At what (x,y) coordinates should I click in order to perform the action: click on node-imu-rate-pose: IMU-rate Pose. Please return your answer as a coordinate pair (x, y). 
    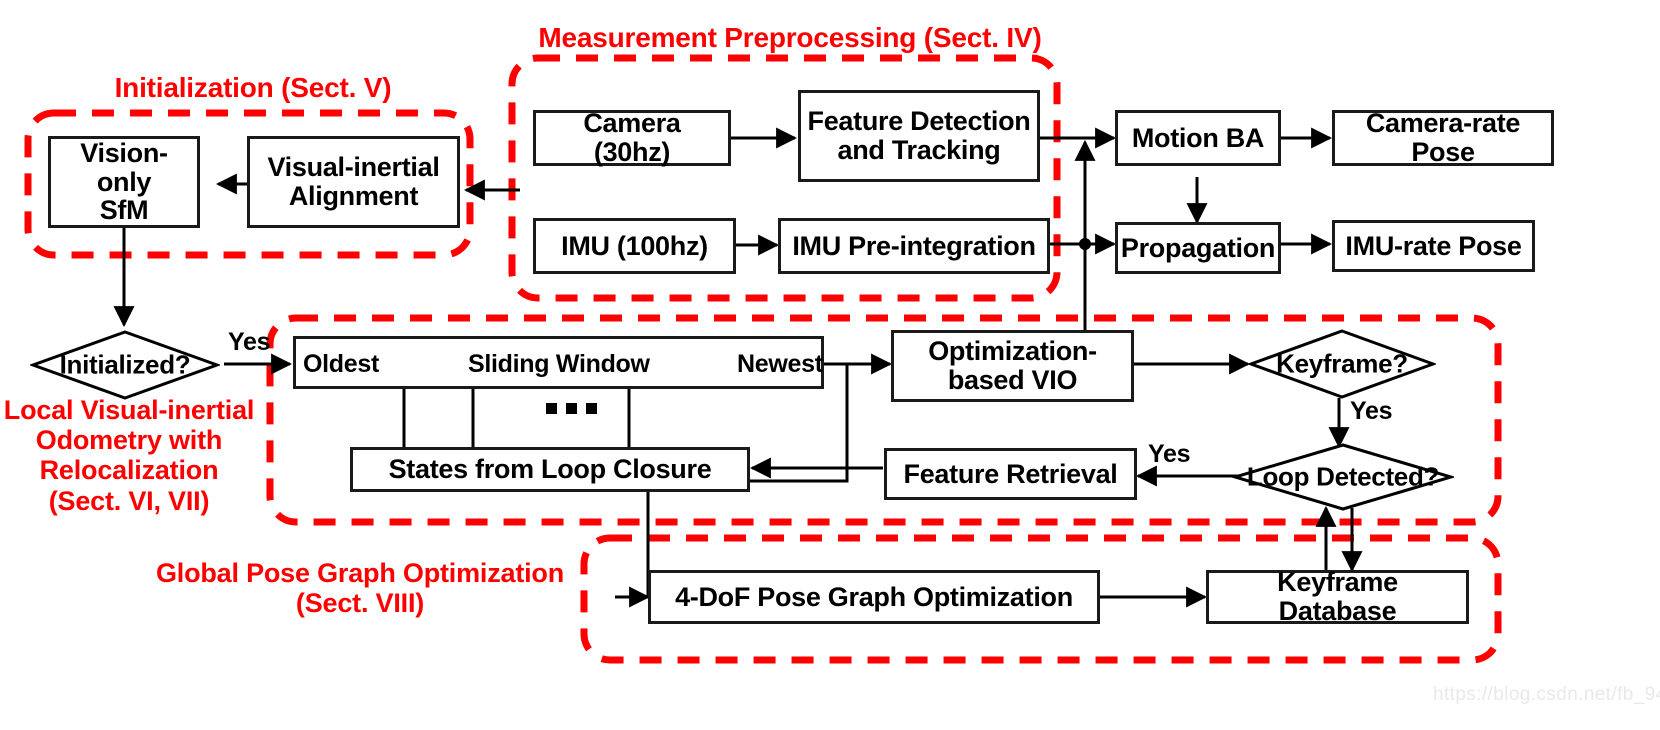
    Looking at the image, I should click on (1433, 246).